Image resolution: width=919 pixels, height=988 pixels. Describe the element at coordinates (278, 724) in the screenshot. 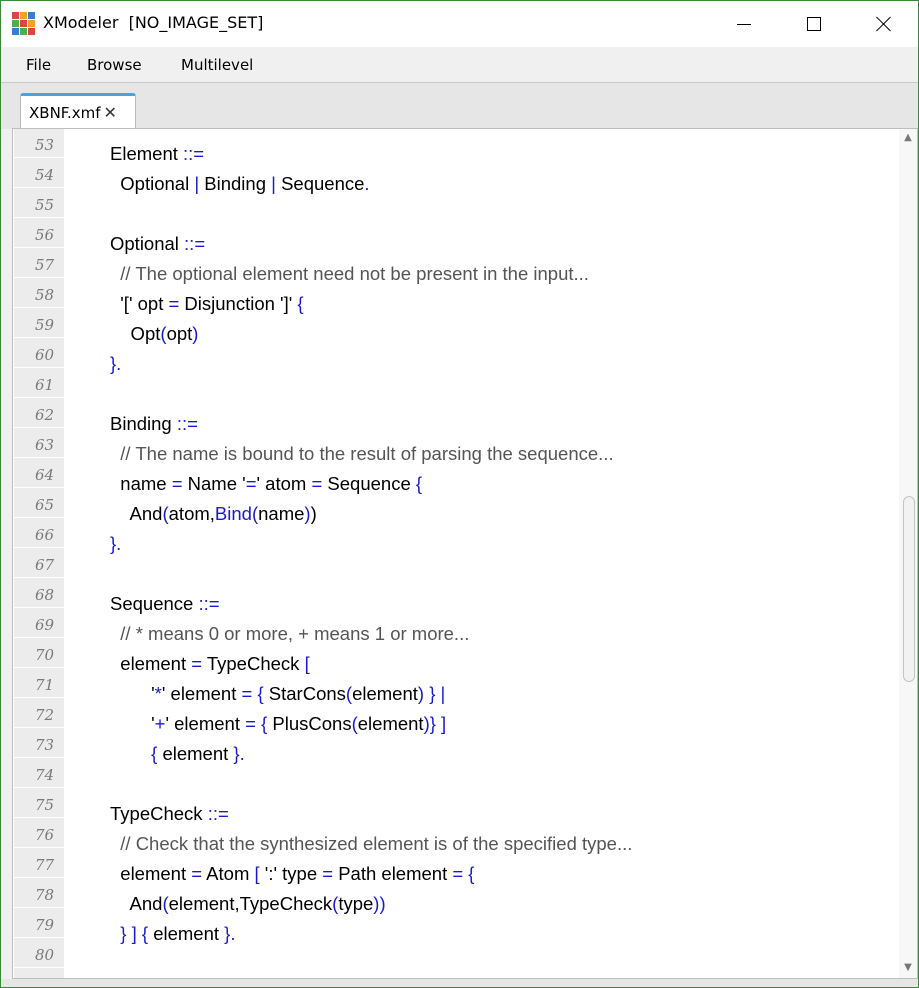

I see `code-line: '+' element = { PlusCons(element)} ]` at that location.